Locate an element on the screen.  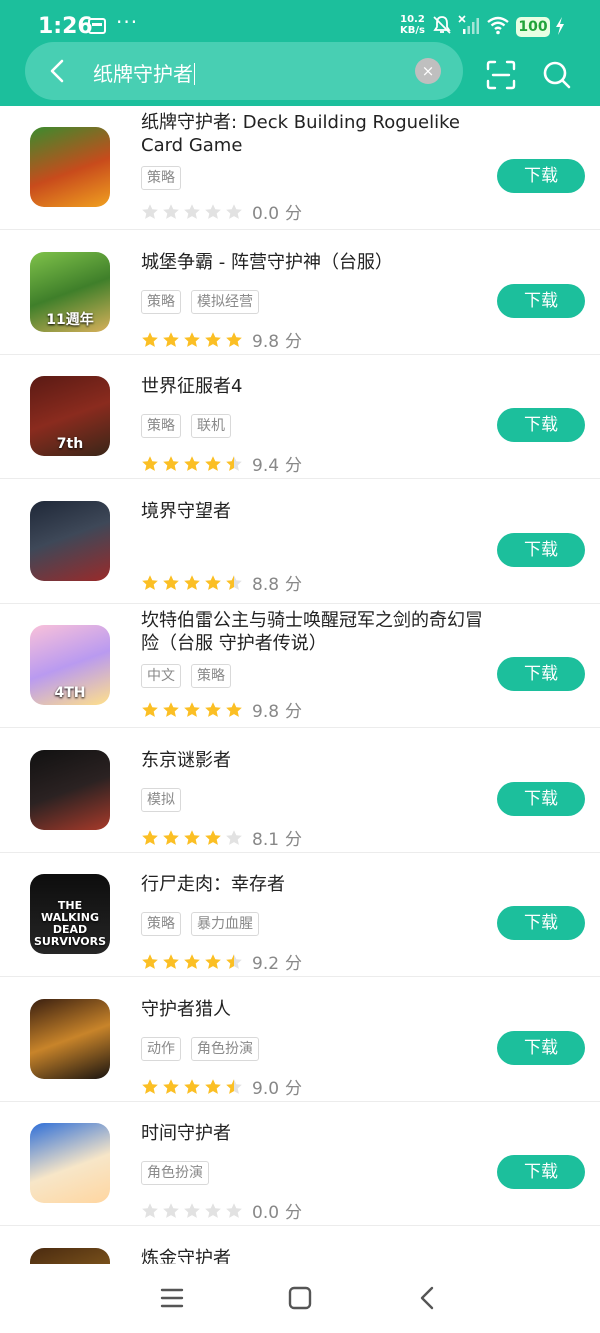
search-input: 纸牌守护者 is located at coordinates (144, 72).